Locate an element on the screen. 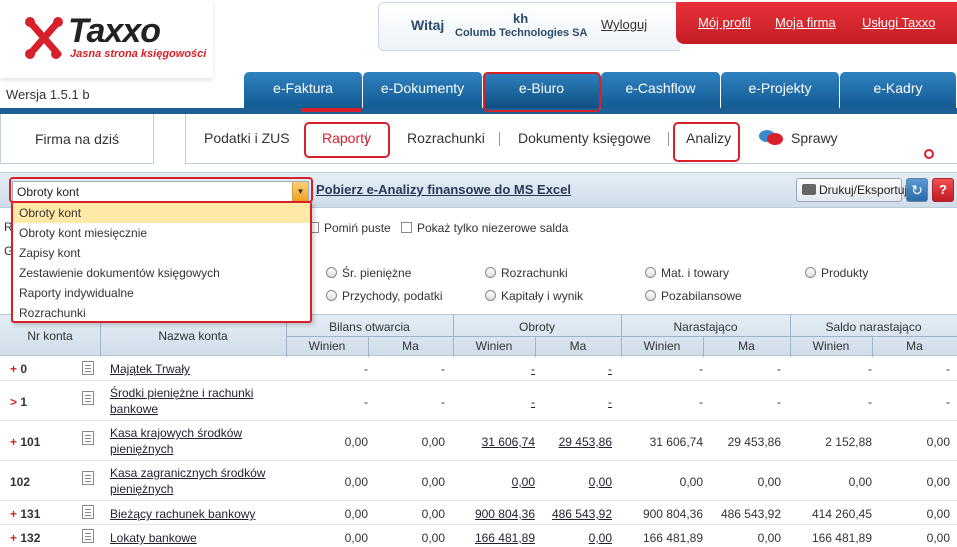 Image resolution: width=957 pixels, height=547 pixels. print-export-button: Drukuj/Eksportuj is located at coordinates (851, 190).